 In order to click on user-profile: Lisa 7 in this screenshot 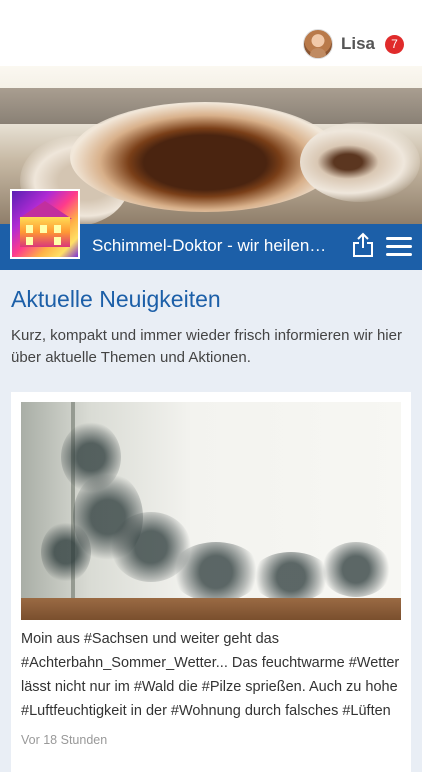, I will do `click(353, 44)`.